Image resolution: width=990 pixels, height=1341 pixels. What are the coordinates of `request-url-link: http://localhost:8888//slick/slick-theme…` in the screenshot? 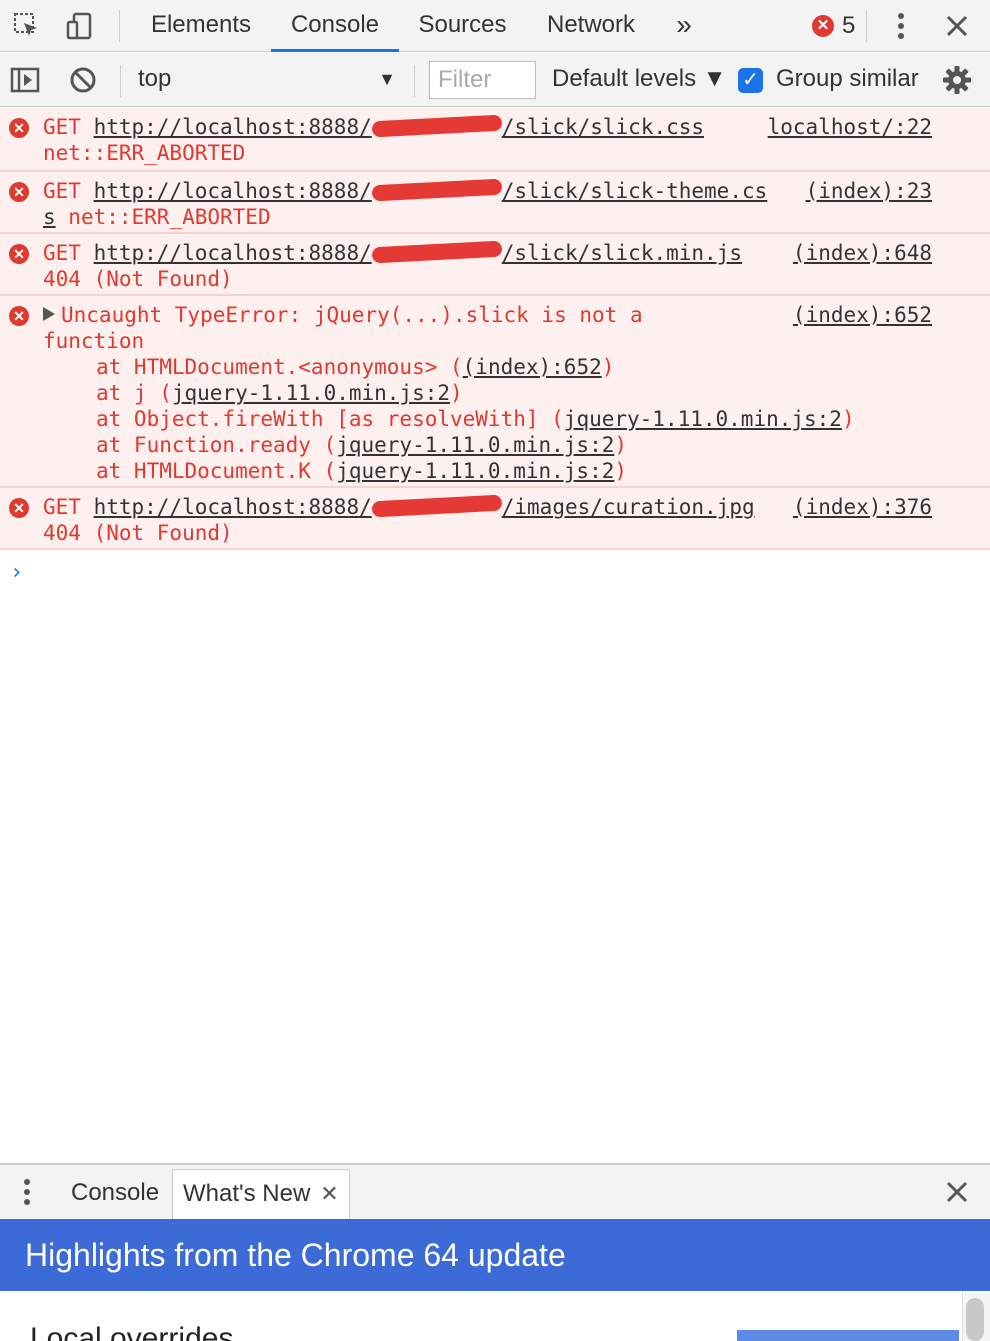 It's located at (430, 190).